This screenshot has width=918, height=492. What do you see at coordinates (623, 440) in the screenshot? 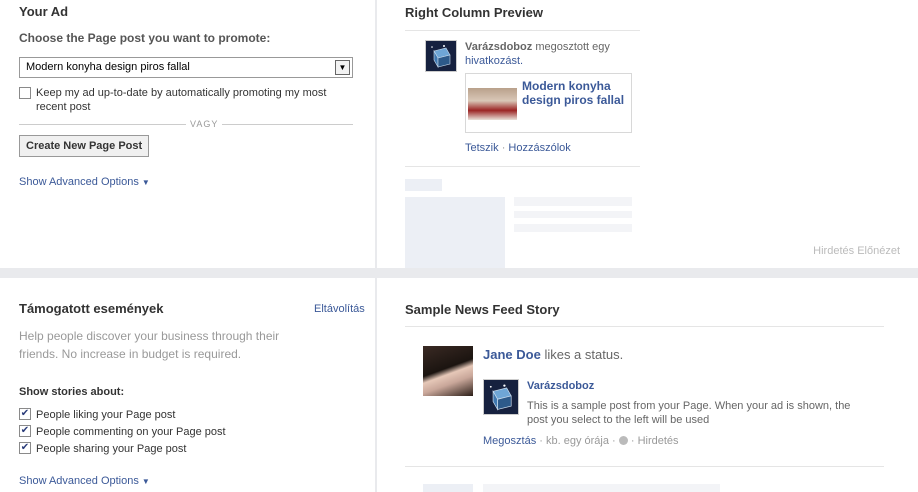
I see `globe-icon` at bounding box center [623, 440].